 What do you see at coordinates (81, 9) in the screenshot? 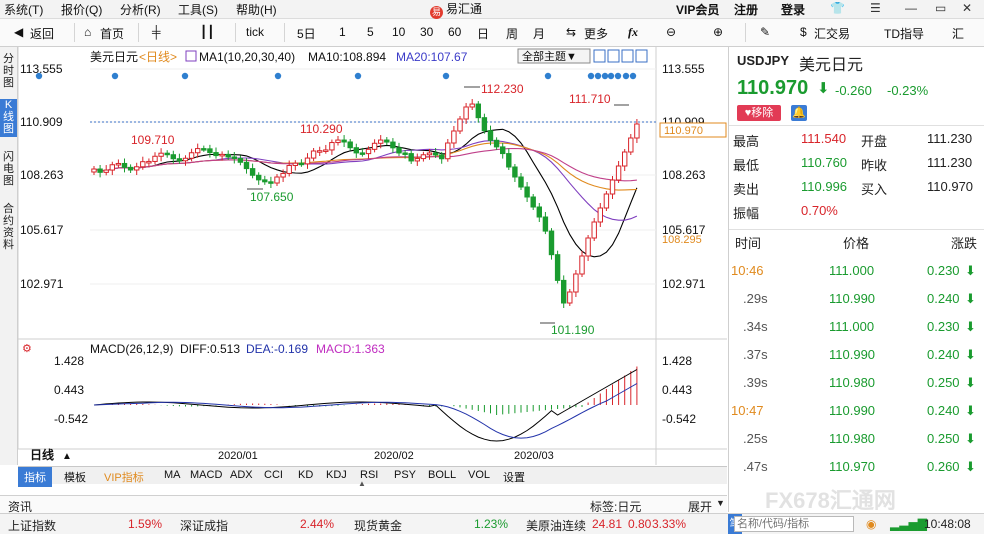
I see `menu-quote: 报价(Q)` at bounding box center [81, 9].